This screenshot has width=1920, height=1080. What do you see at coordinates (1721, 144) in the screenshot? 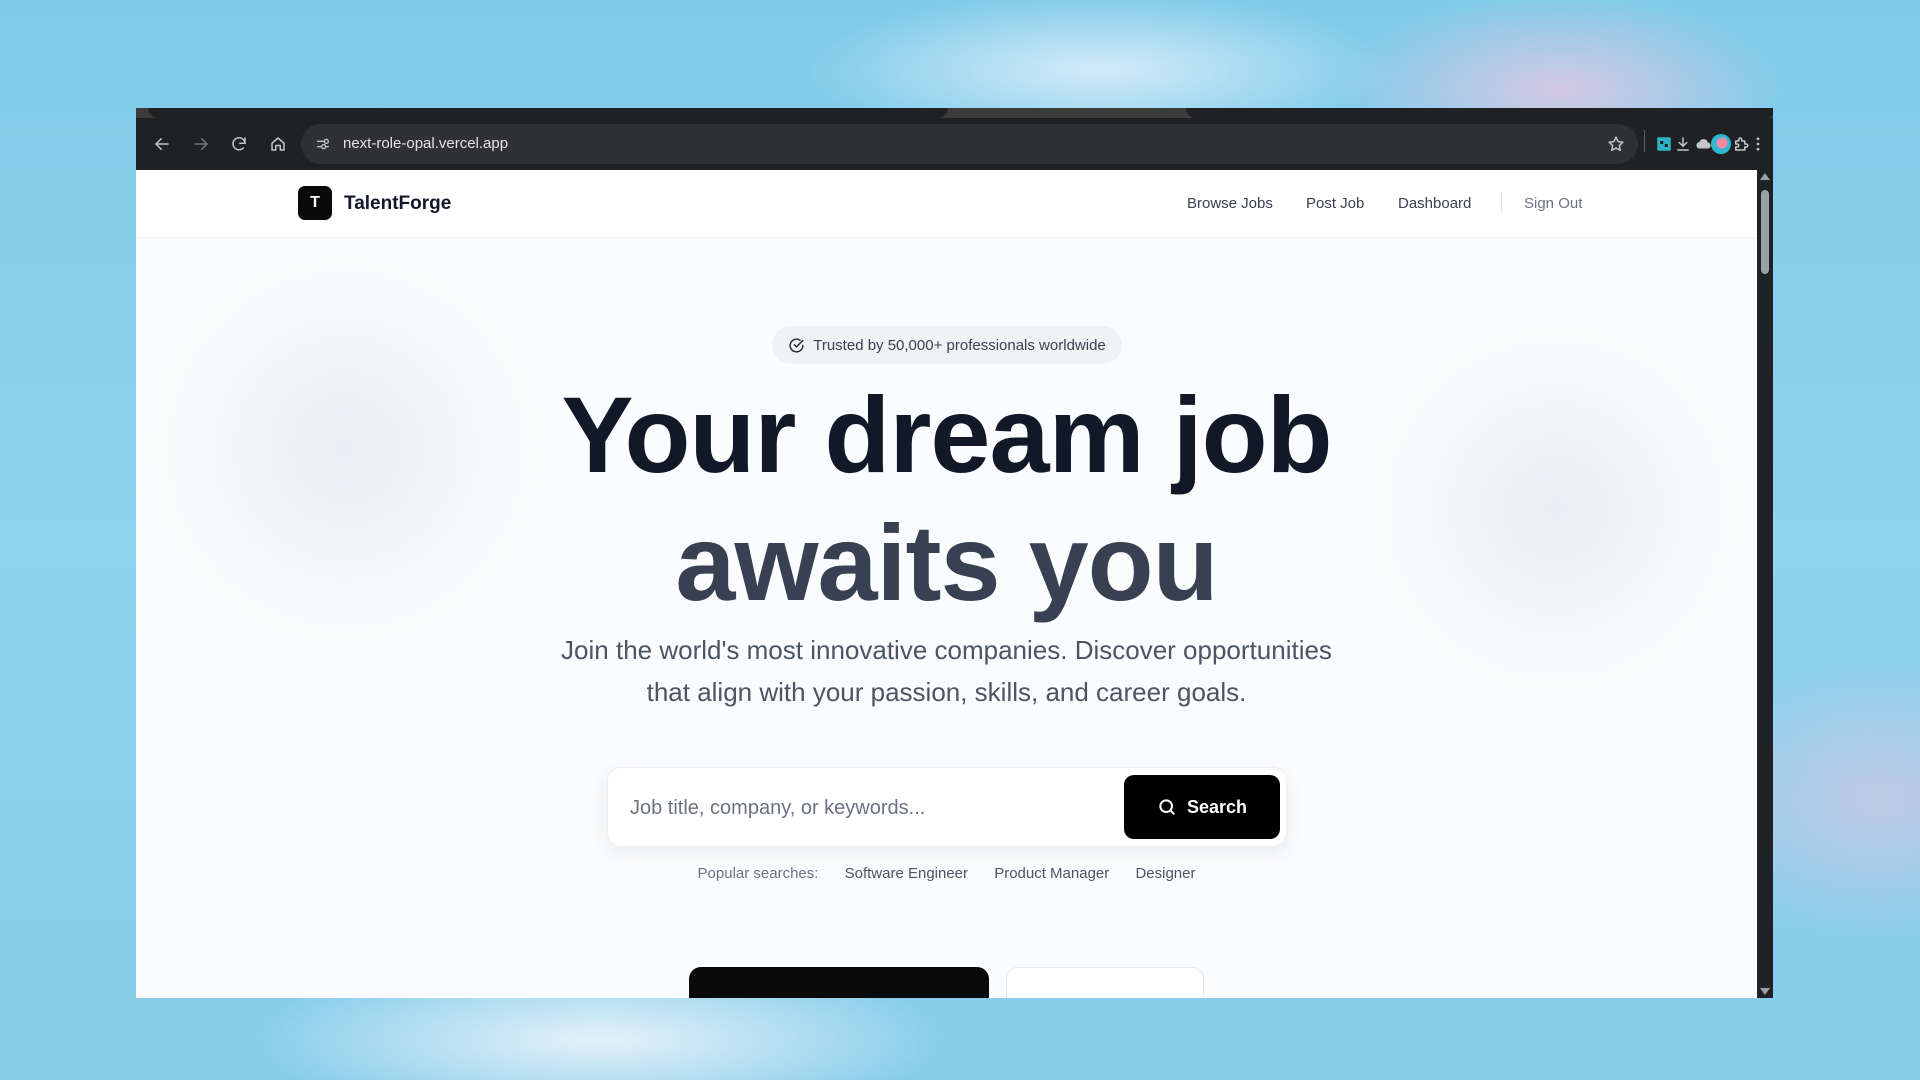
I see `profile-avatar` at bounding box center [1721, 144].